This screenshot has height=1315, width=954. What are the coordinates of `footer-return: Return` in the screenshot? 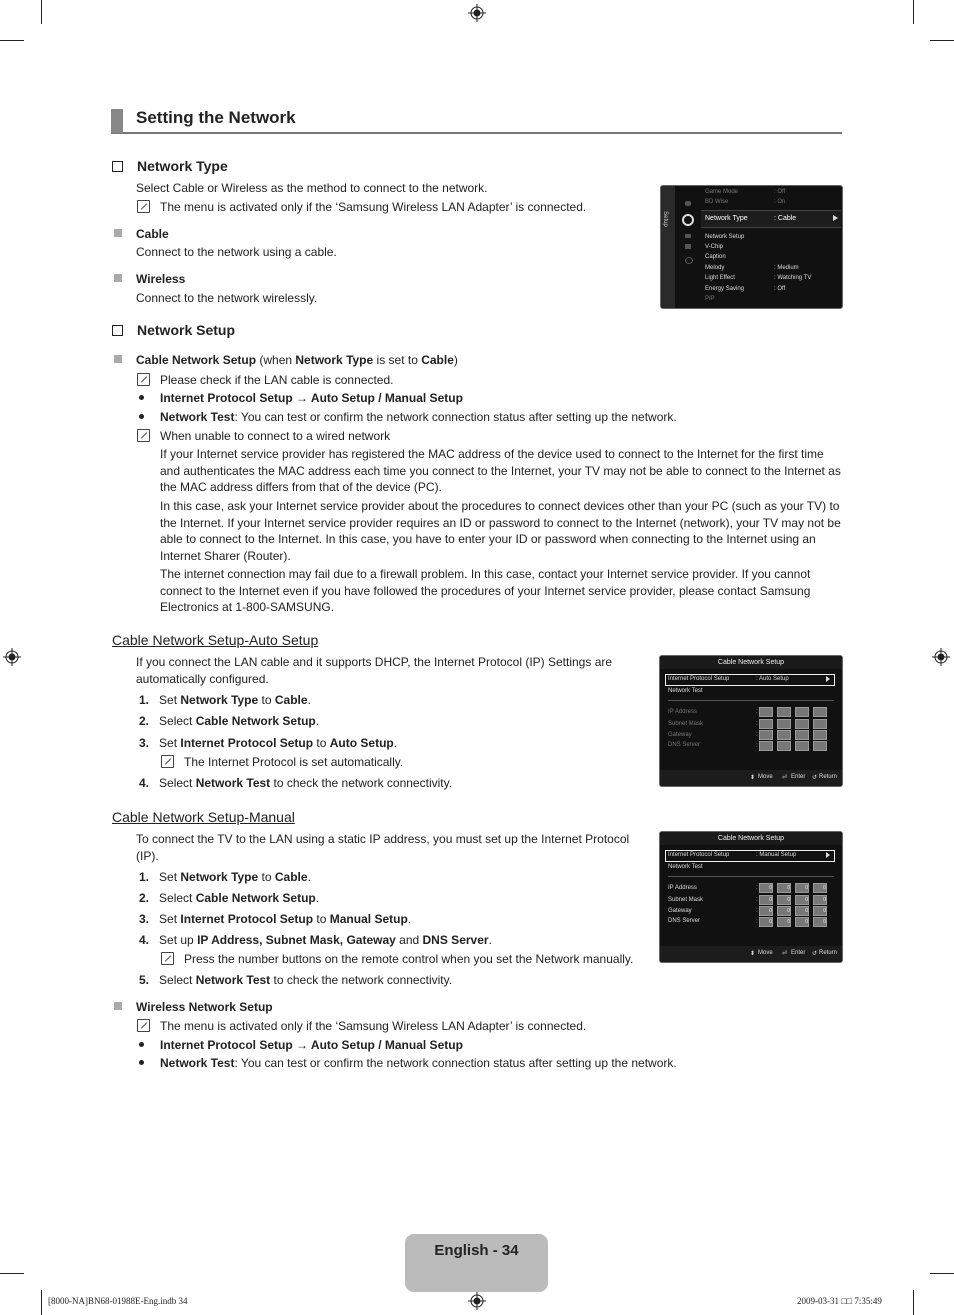 It's located at (828, 953).